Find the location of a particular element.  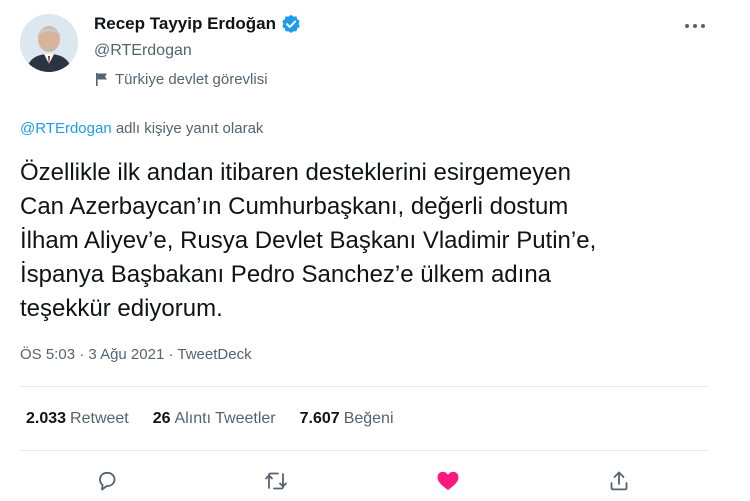

government-label: Türkiye devlet görevlisi is located at coordinates (181, 79).